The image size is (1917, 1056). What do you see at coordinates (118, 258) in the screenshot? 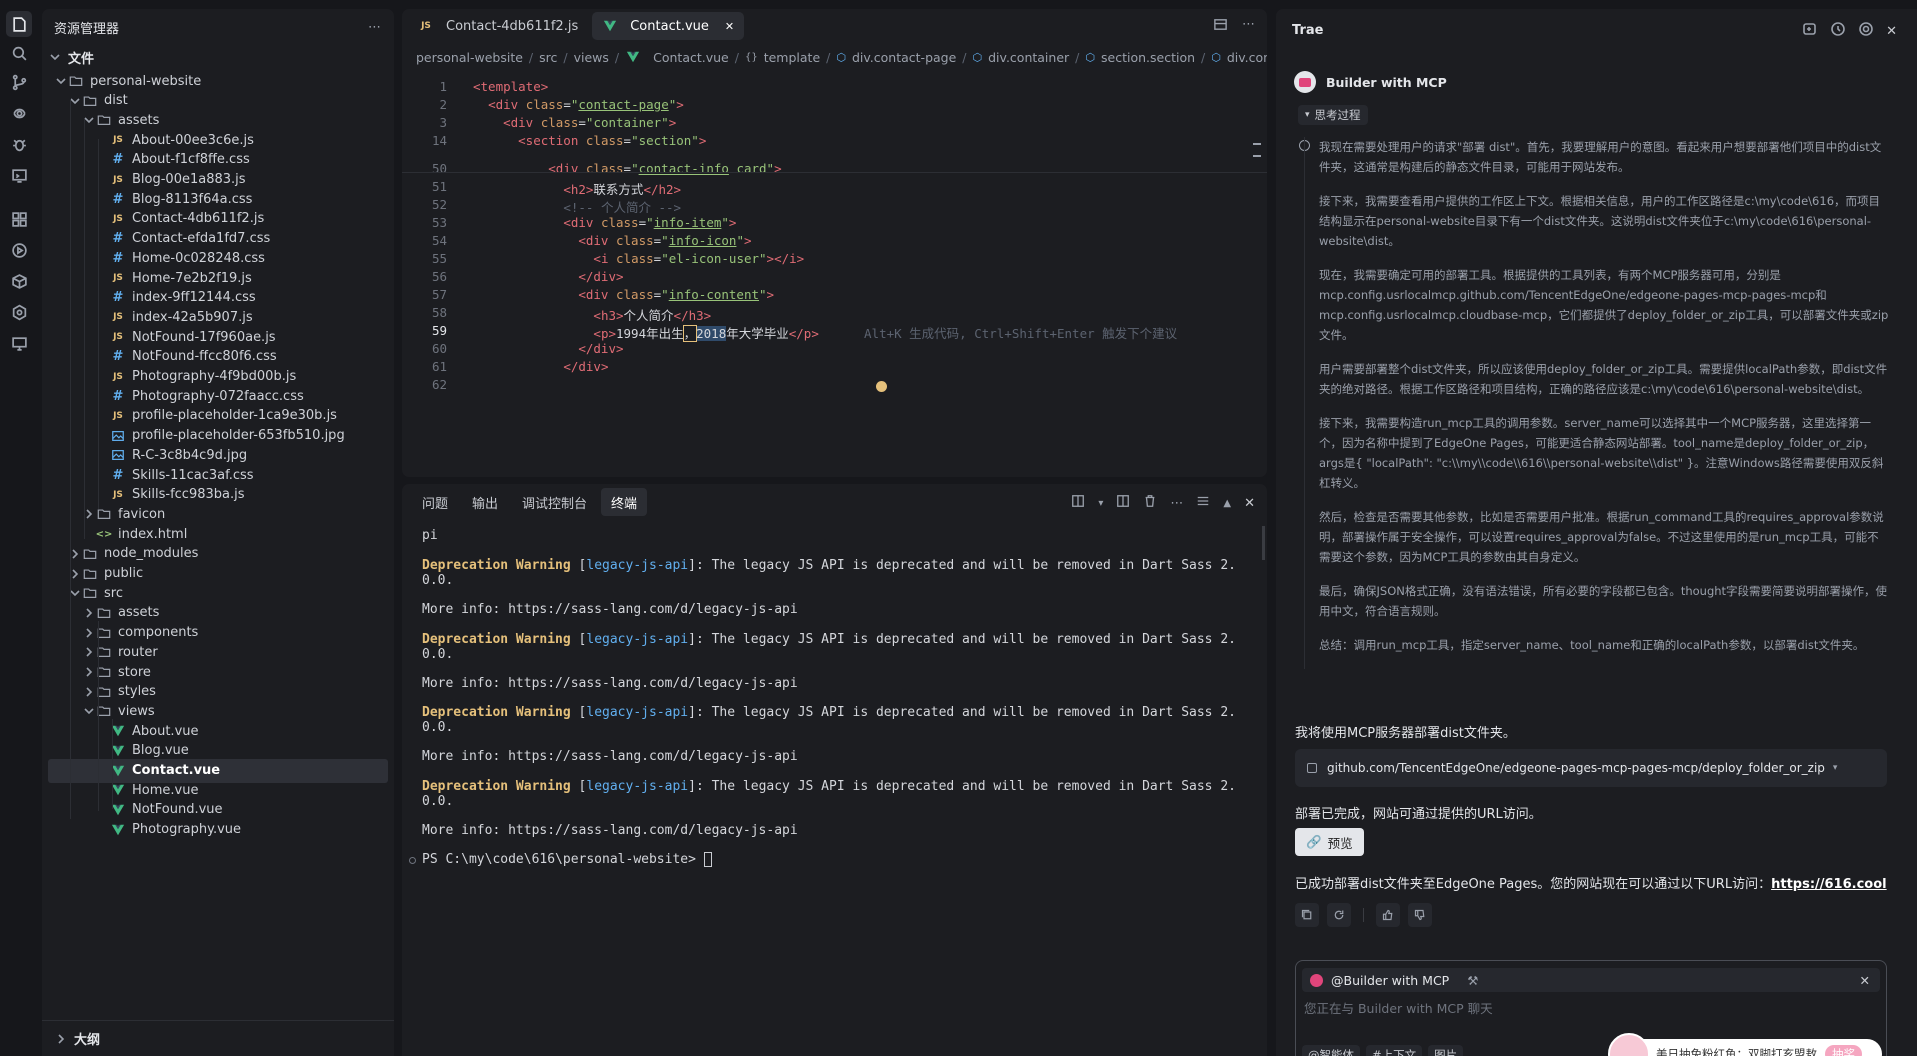
I see `css-file-icon: #` at bounding box center [118, 258].